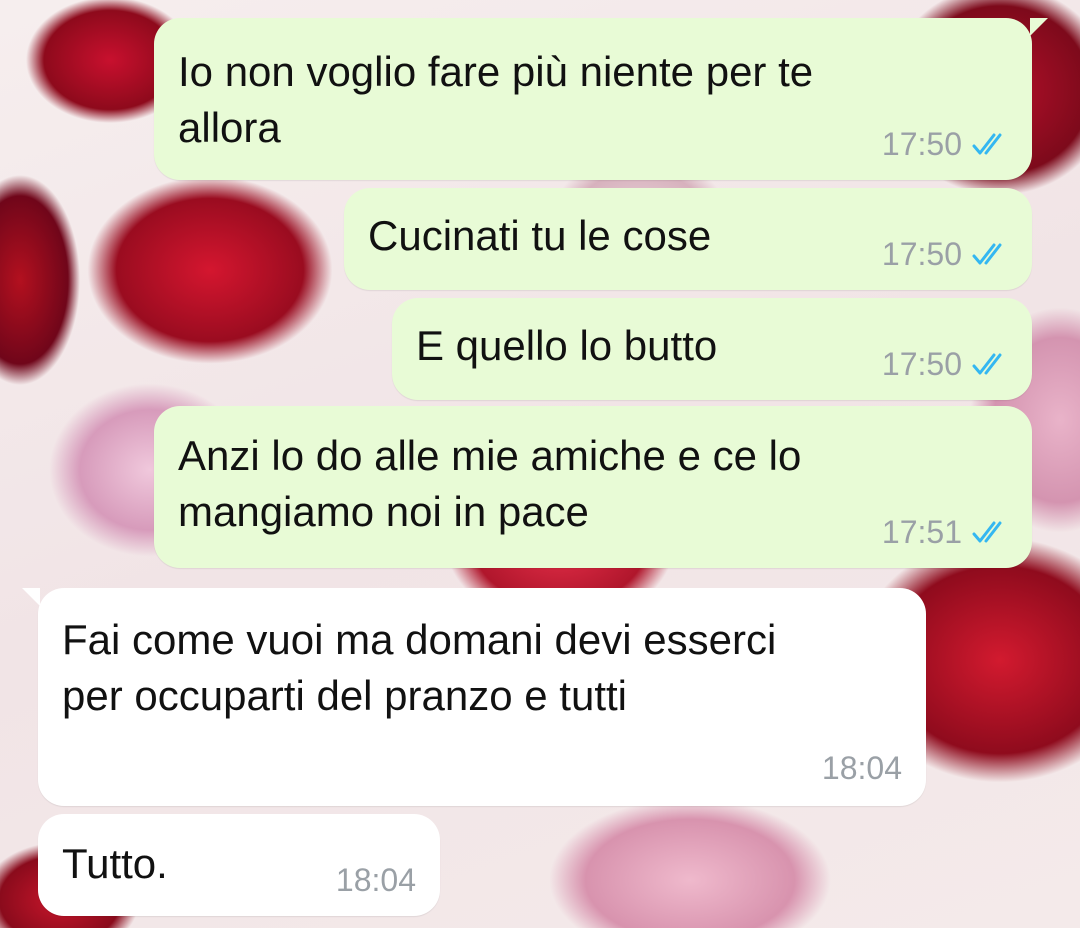 The image size is (1080, 928). Describe the element at coordinates (490, 455) in the screenshot. I see `message-text-line: Anzi lo do alle mie amiche e ce lo` at that location.